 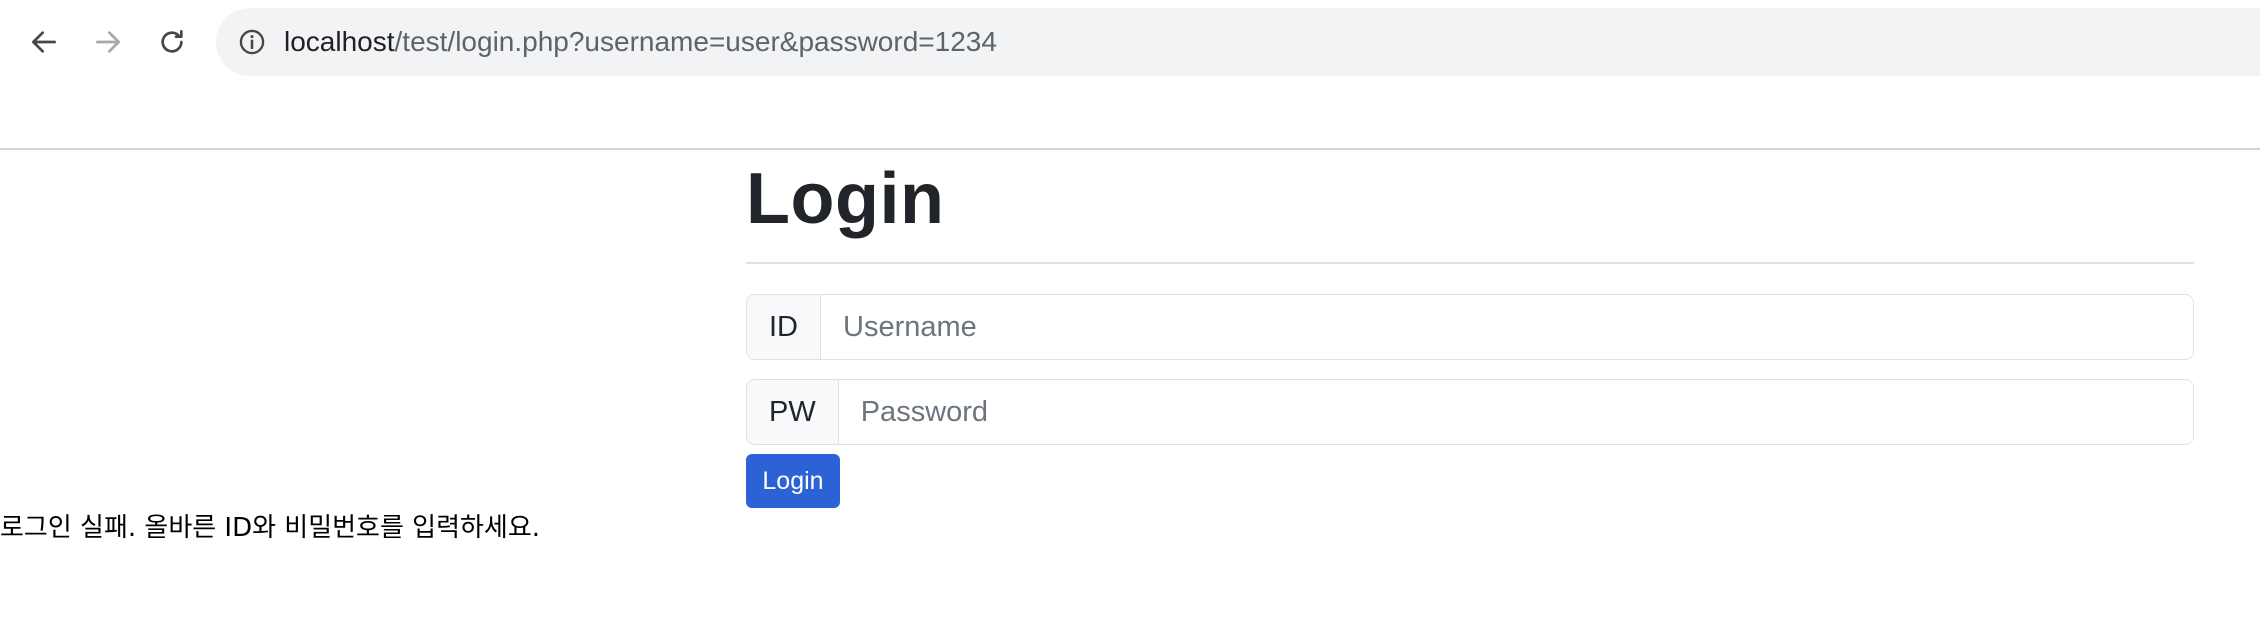 I want to click on arrow-left-icon, so click(x=44, y=42).